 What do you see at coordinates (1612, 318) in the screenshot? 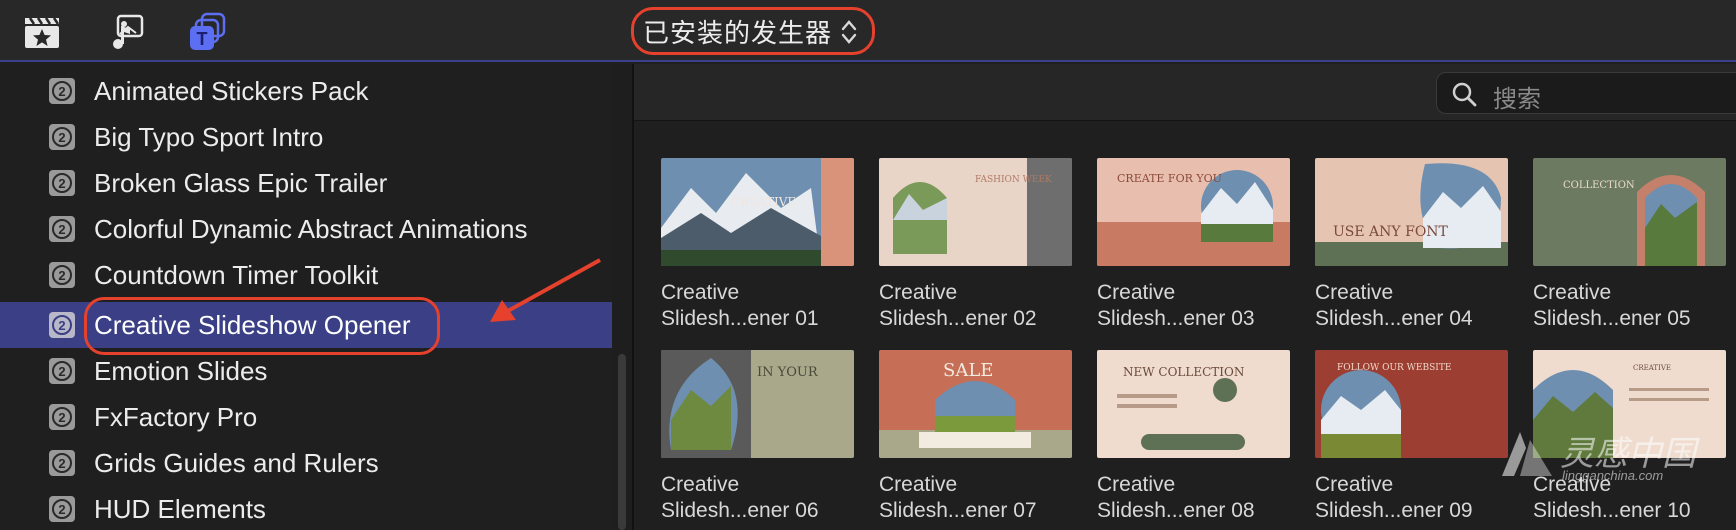
I see `tile-title-line2: Slidesh...ener 05` at bounding box center [1612, 318].